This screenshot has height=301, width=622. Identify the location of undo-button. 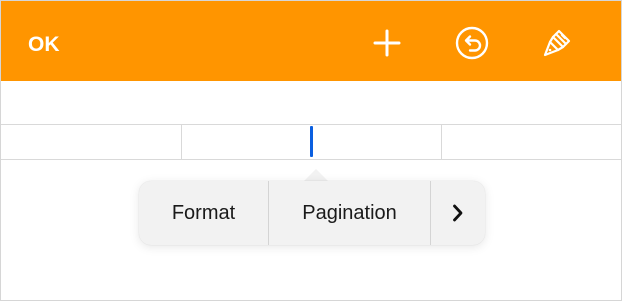
(472, 43).